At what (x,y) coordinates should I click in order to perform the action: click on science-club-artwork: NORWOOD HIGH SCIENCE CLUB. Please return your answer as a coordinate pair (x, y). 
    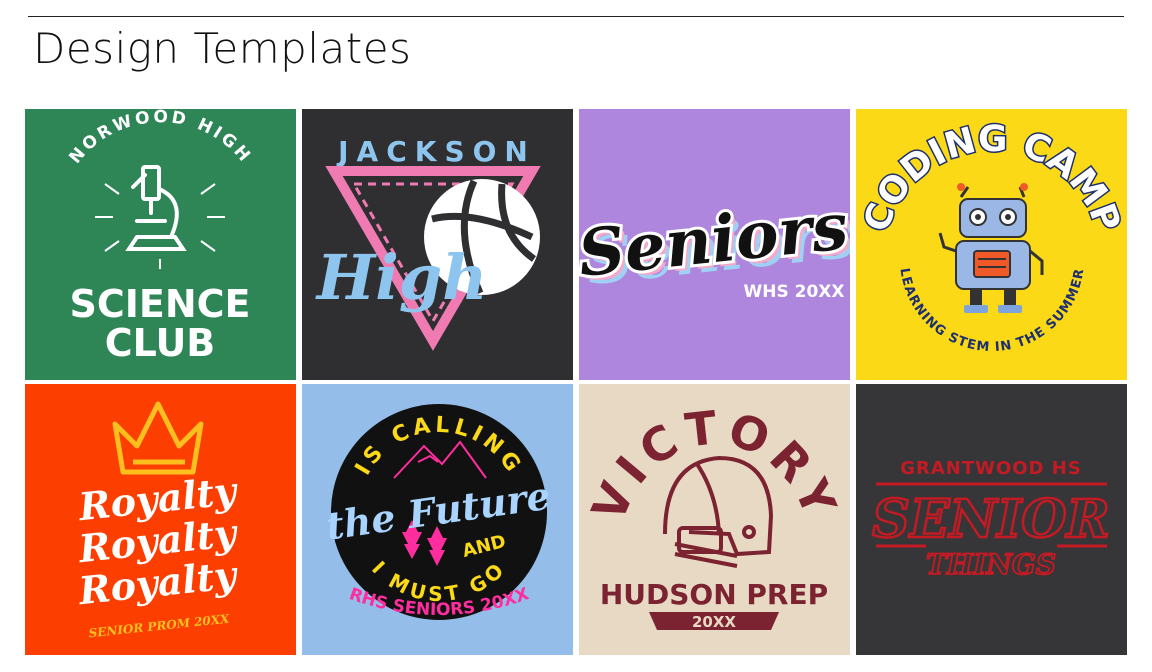
    Looking at the image, I should click on (160, 244).